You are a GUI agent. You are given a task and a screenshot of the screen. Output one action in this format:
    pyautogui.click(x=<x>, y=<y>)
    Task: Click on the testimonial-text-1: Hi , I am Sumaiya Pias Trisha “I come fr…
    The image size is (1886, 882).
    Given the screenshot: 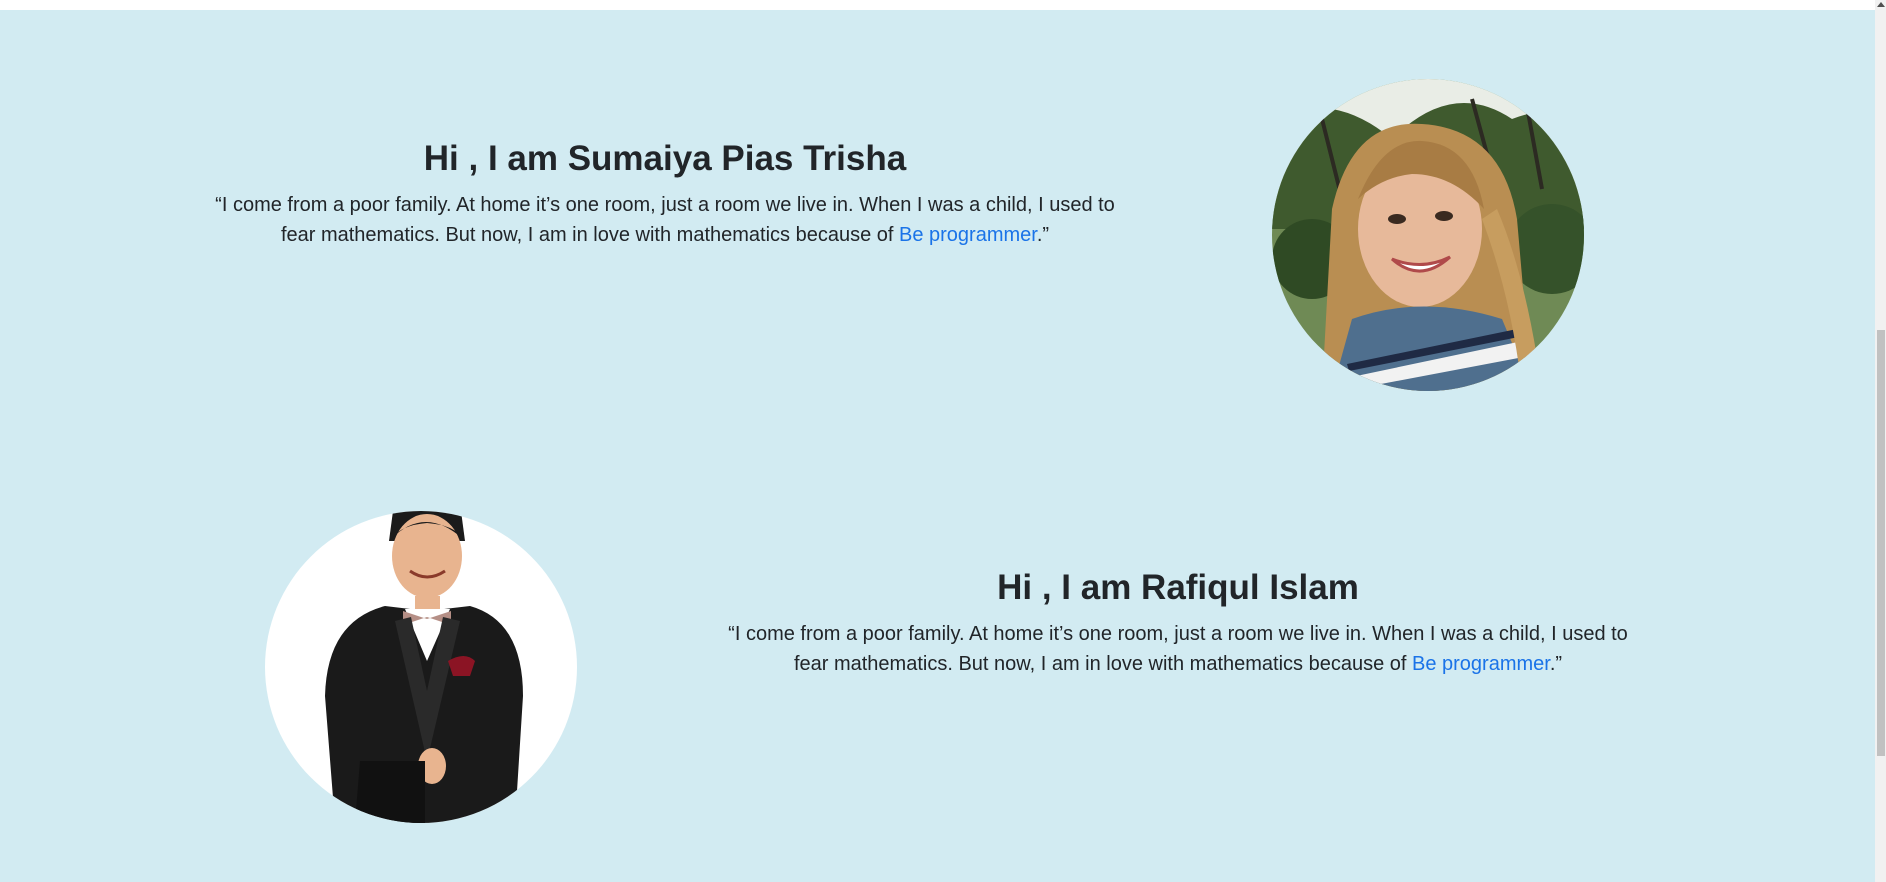 What is the action you would take?
    pyautogui.click(x=665, y=194)
    